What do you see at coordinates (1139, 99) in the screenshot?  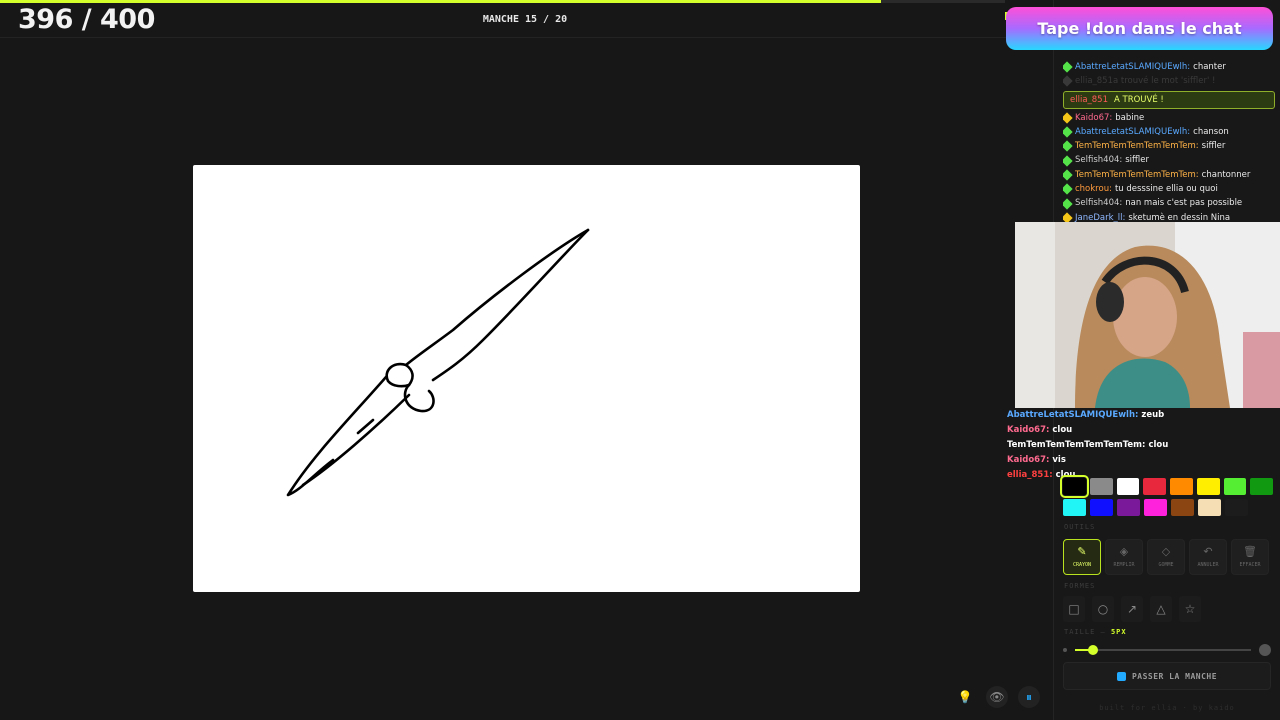 I see `found-text: A TROUVÉ !` at bounding box center [1139, 99].